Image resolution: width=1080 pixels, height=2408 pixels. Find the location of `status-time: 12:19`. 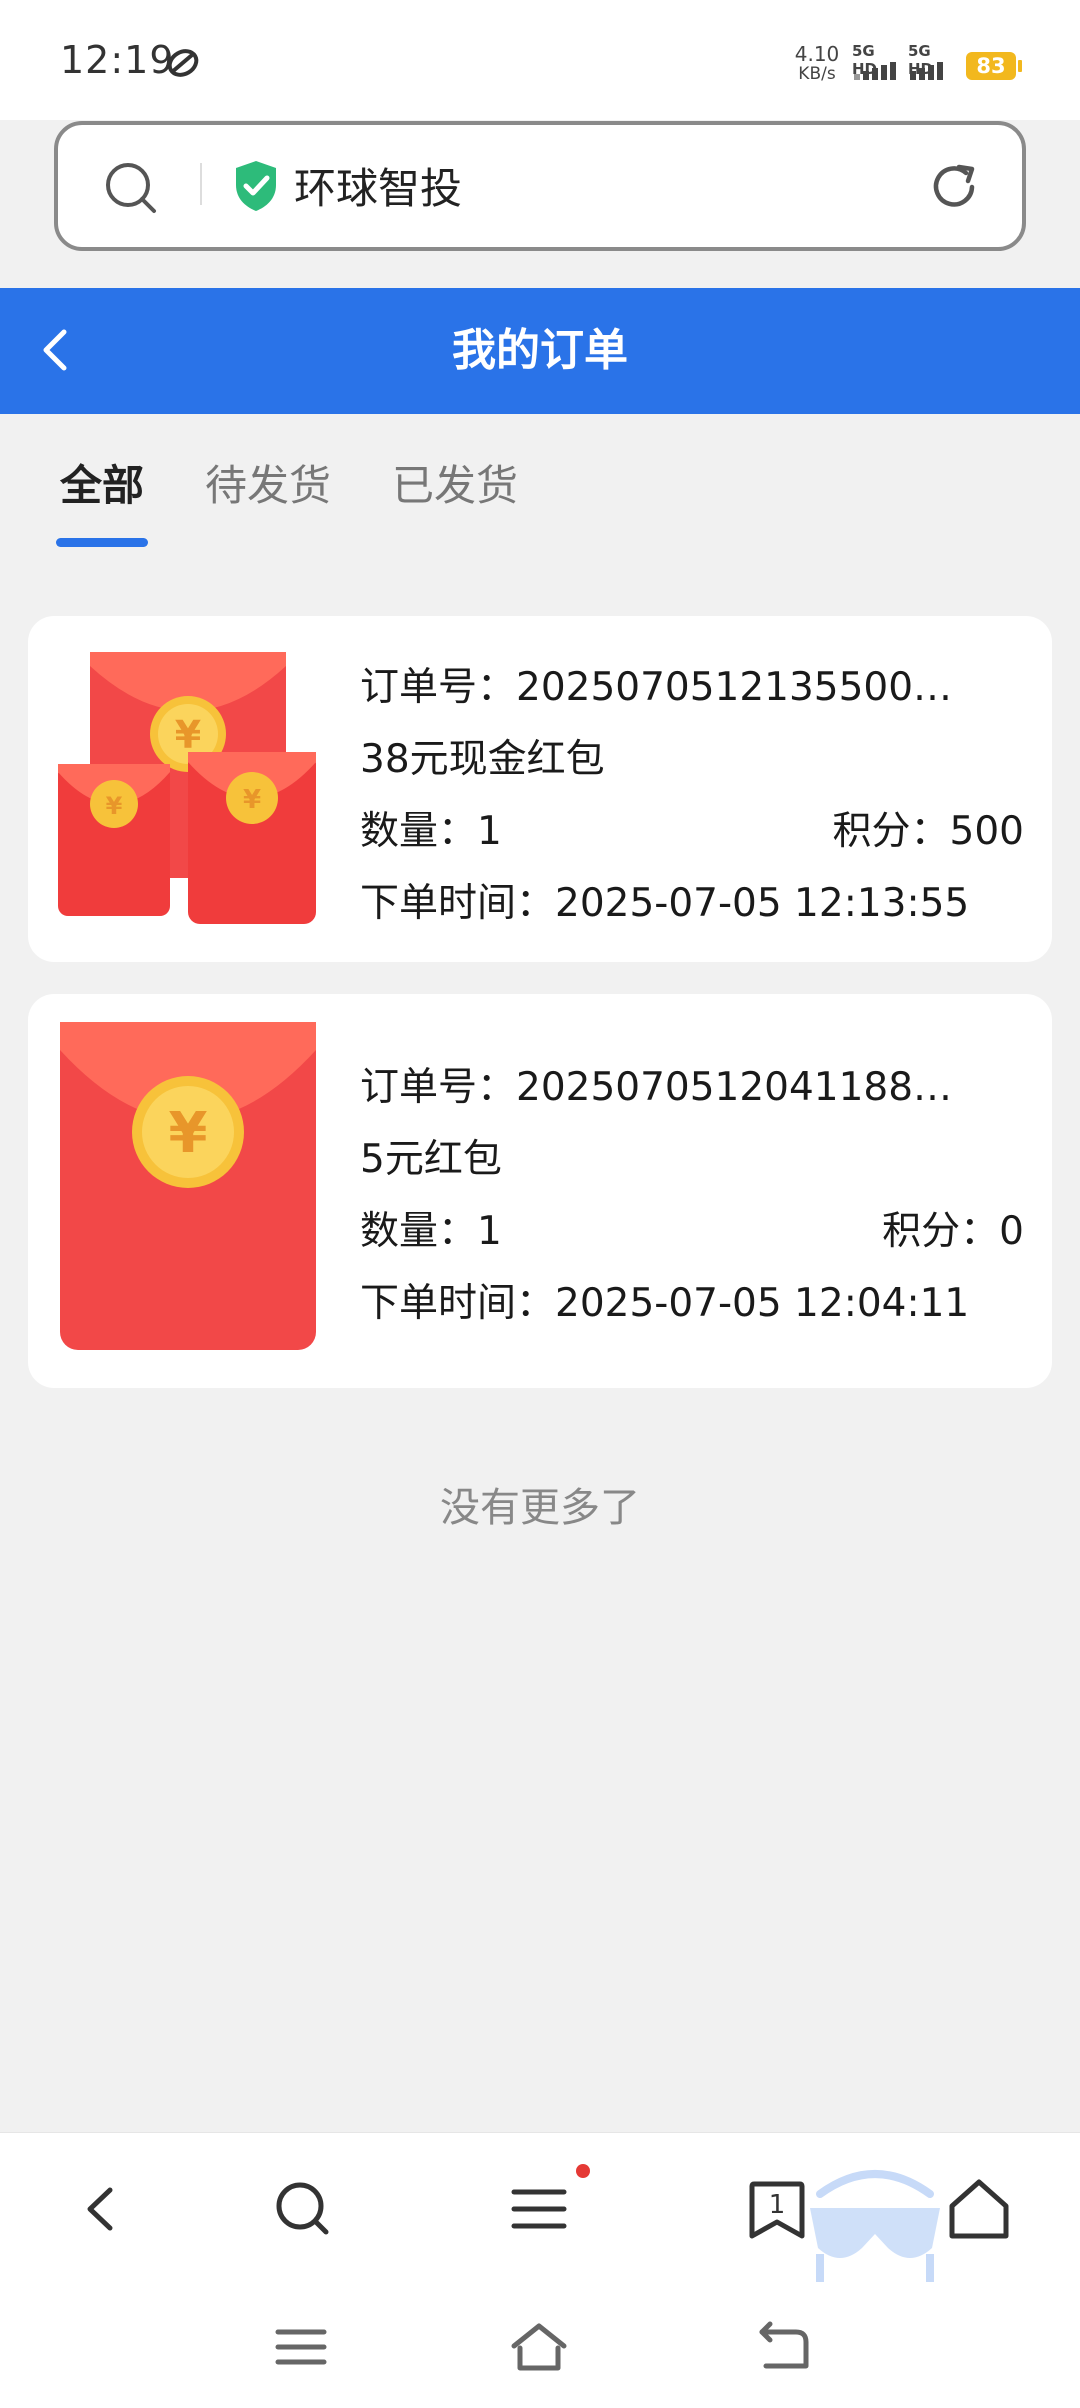

status-time: 12:19 is located at coordinates (117, 60).